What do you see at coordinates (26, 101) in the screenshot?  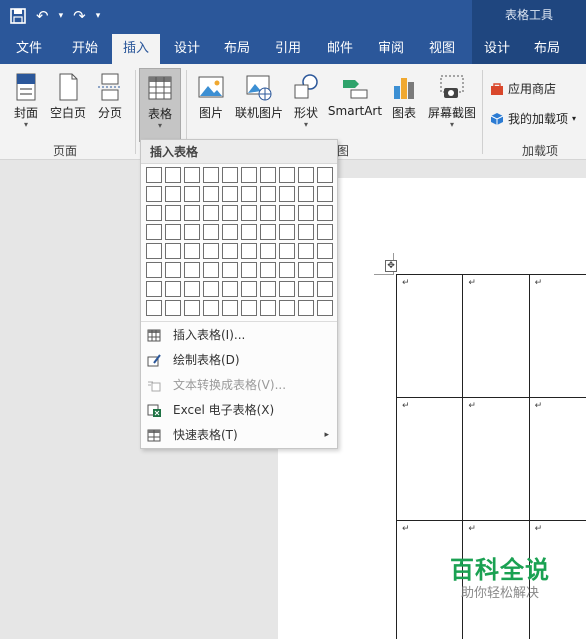 I see `cover-page-button: 封面 ▾` at bounding box center [26, 101].